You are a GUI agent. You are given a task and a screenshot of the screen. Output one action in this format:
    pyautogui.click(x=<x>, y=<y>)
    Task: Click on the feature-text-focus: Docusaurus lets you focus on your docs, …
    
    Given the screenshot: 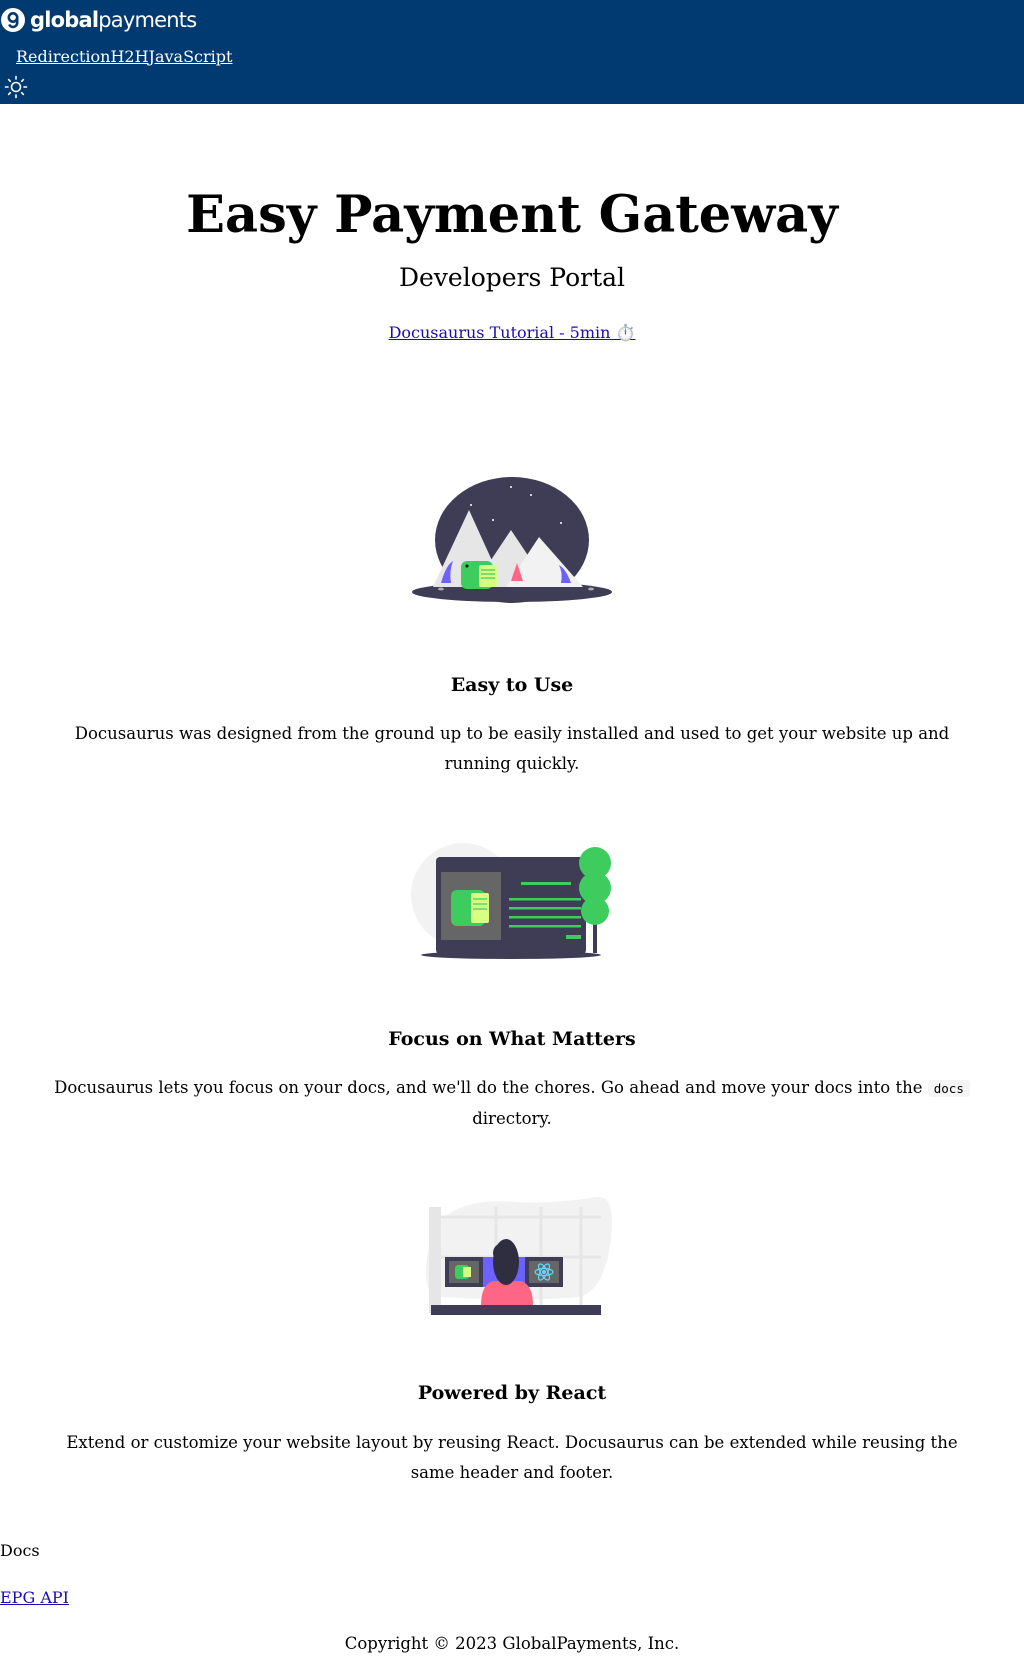 What is the action you would take?
    pyautogui.click(x=512, y=1103)
    